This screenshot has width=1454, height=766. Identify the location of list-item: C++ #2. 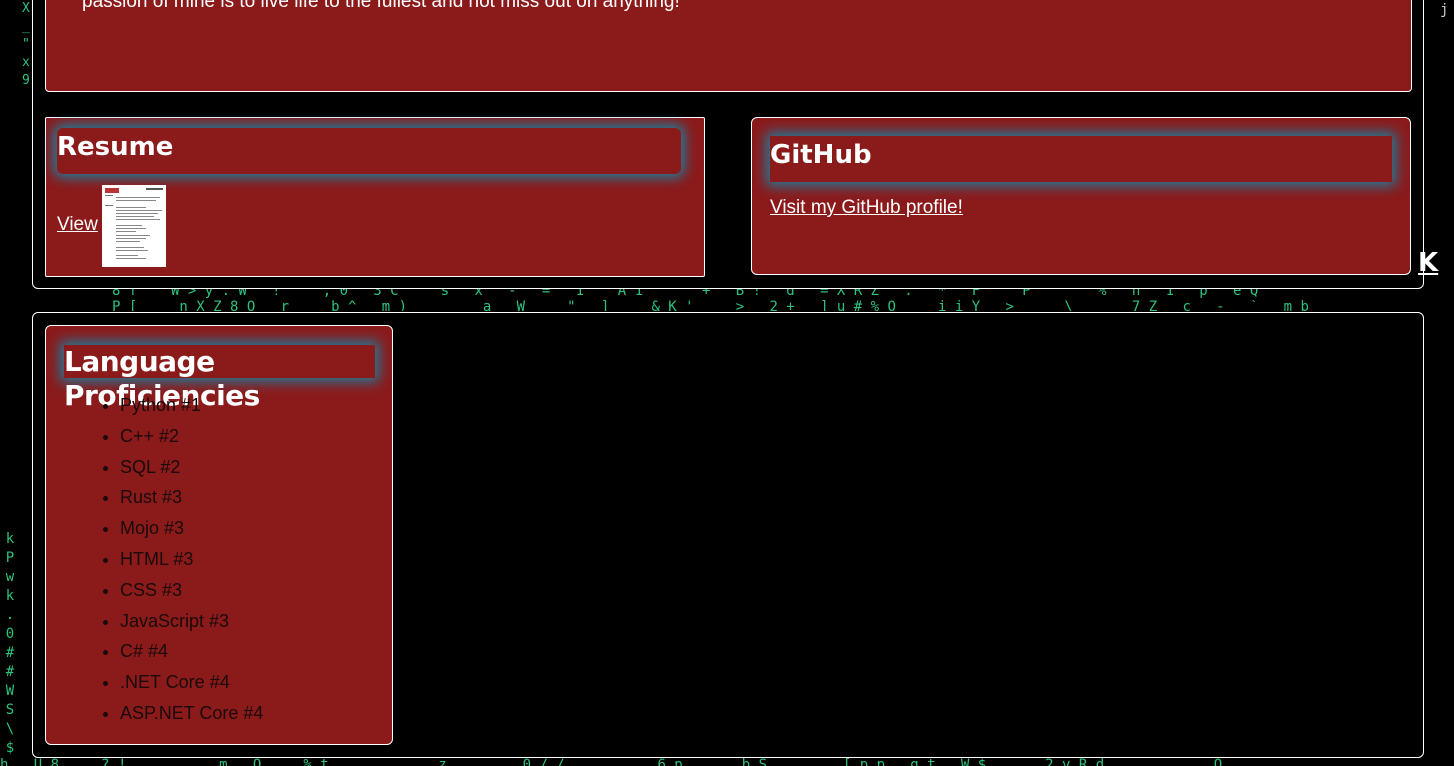
(191, 436).